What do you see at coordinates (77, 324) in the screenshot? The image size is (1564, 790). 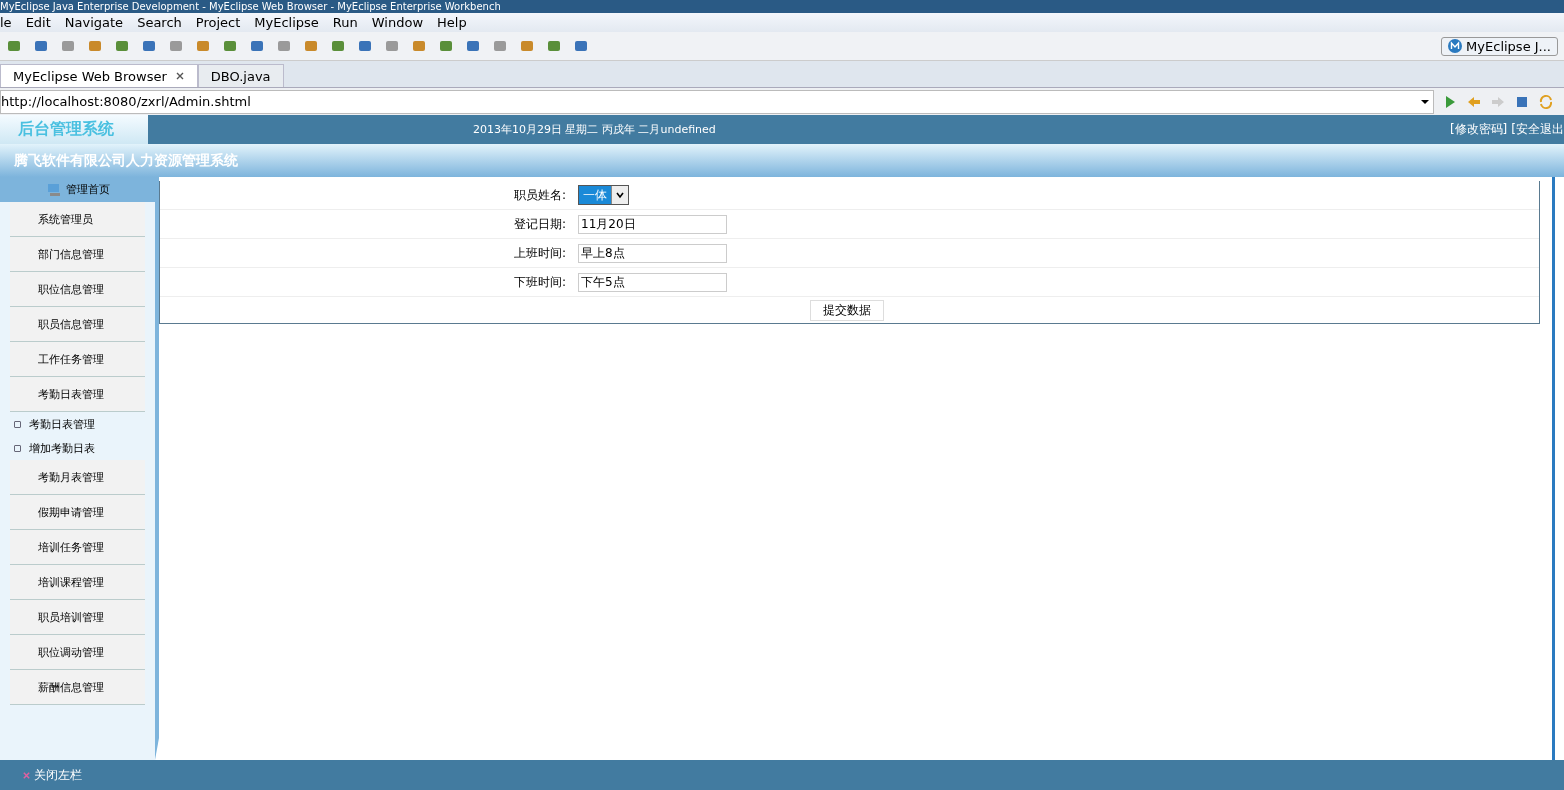 I see `sidebar-item: 职员信息管理` at bounding box center [77, 324].